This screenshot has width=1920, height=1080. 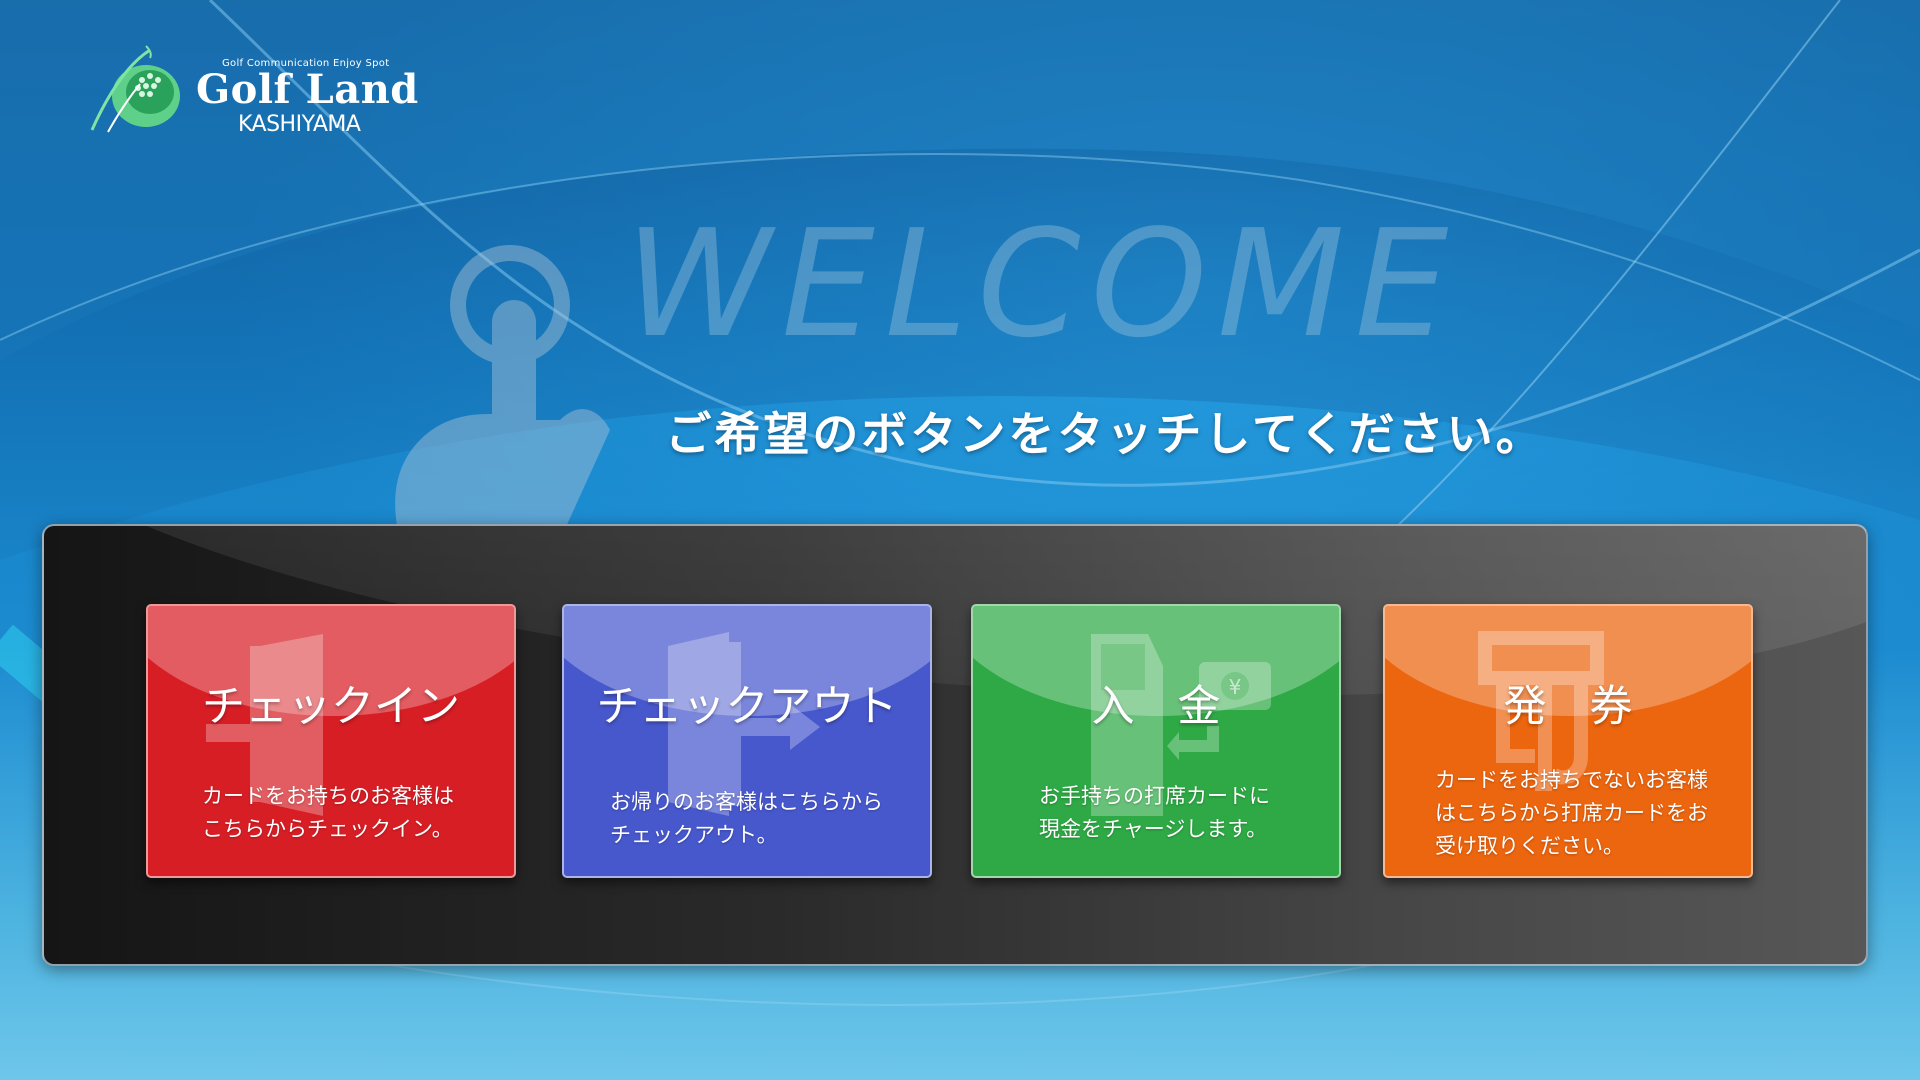 What do you see at coordinates (1571, 813) in the screenshot?
I see `ticket-description: カードをお持ちでないお客様 はこちらから打席カードをお 受け取りください。` at bounding box center [1571, 813].